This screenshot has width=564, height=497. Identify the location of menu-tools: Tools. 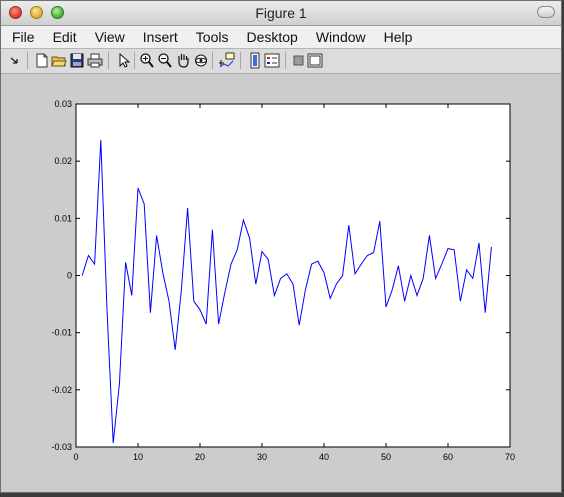
(212, 37).